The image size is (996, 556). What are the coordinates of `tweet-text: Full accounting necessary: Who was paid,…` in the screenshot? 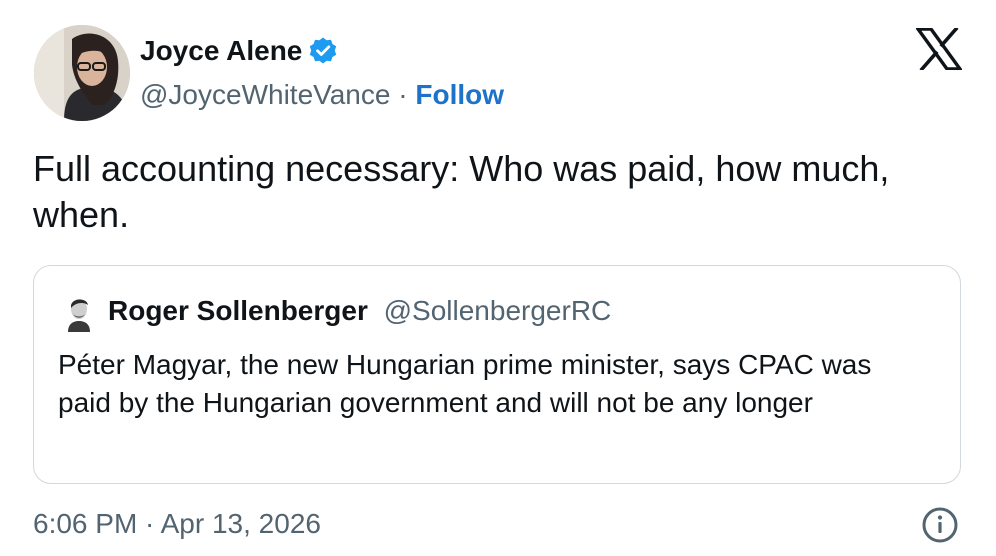 It's located at (461, 191).